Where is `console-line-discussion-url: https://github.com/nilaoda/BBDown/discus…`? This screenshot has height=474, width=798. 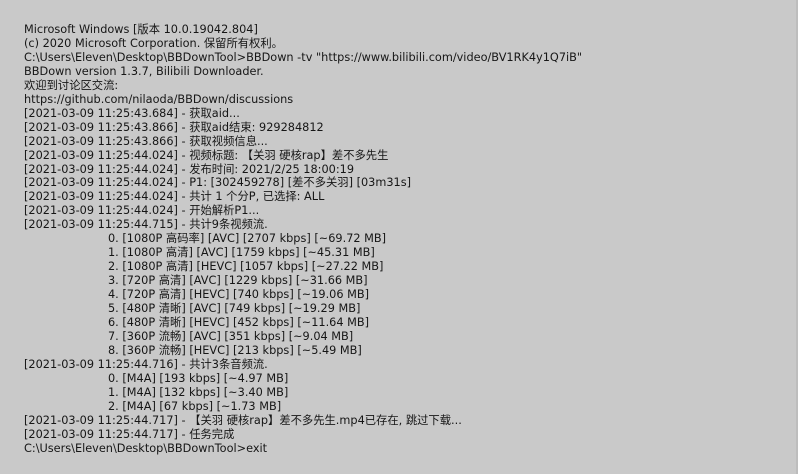
console-line-discussion-url: https://github.com/nilaoda/BBDown/discus… is located at coordinates (159, 99).